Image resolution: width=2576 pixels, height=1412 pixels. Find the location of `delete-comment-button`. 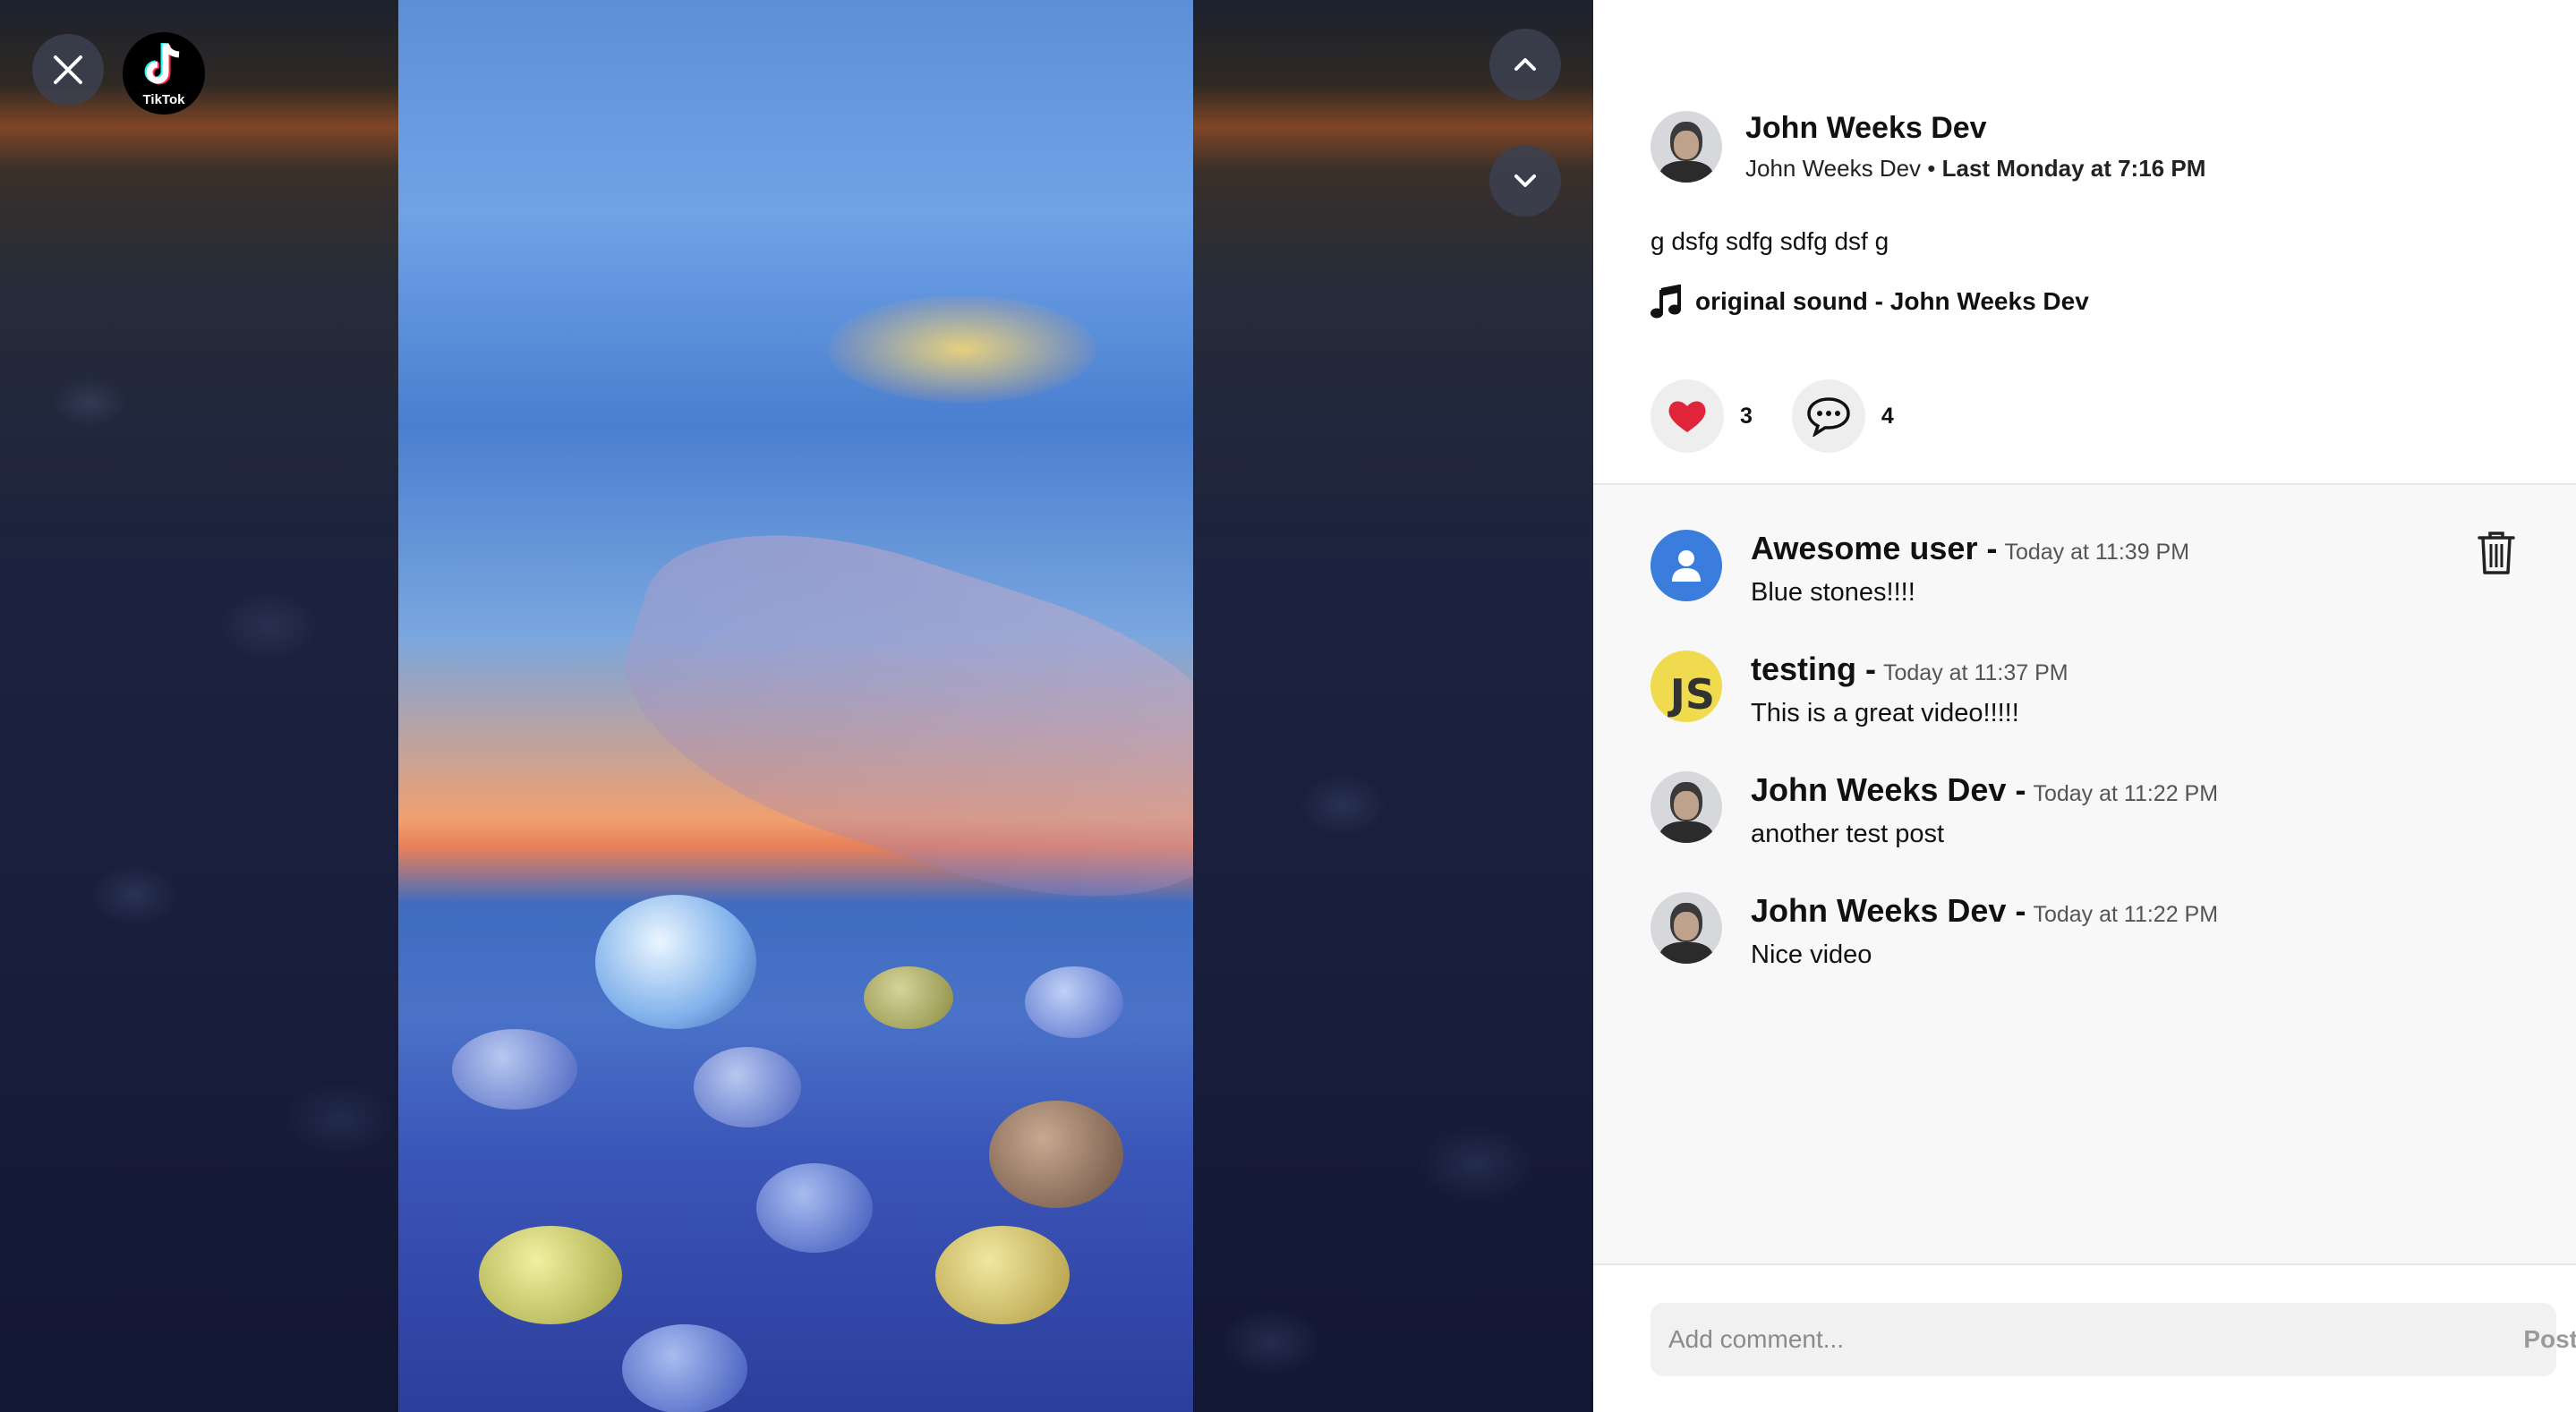

delete-comment-button is located at coordinates (2496, 555).